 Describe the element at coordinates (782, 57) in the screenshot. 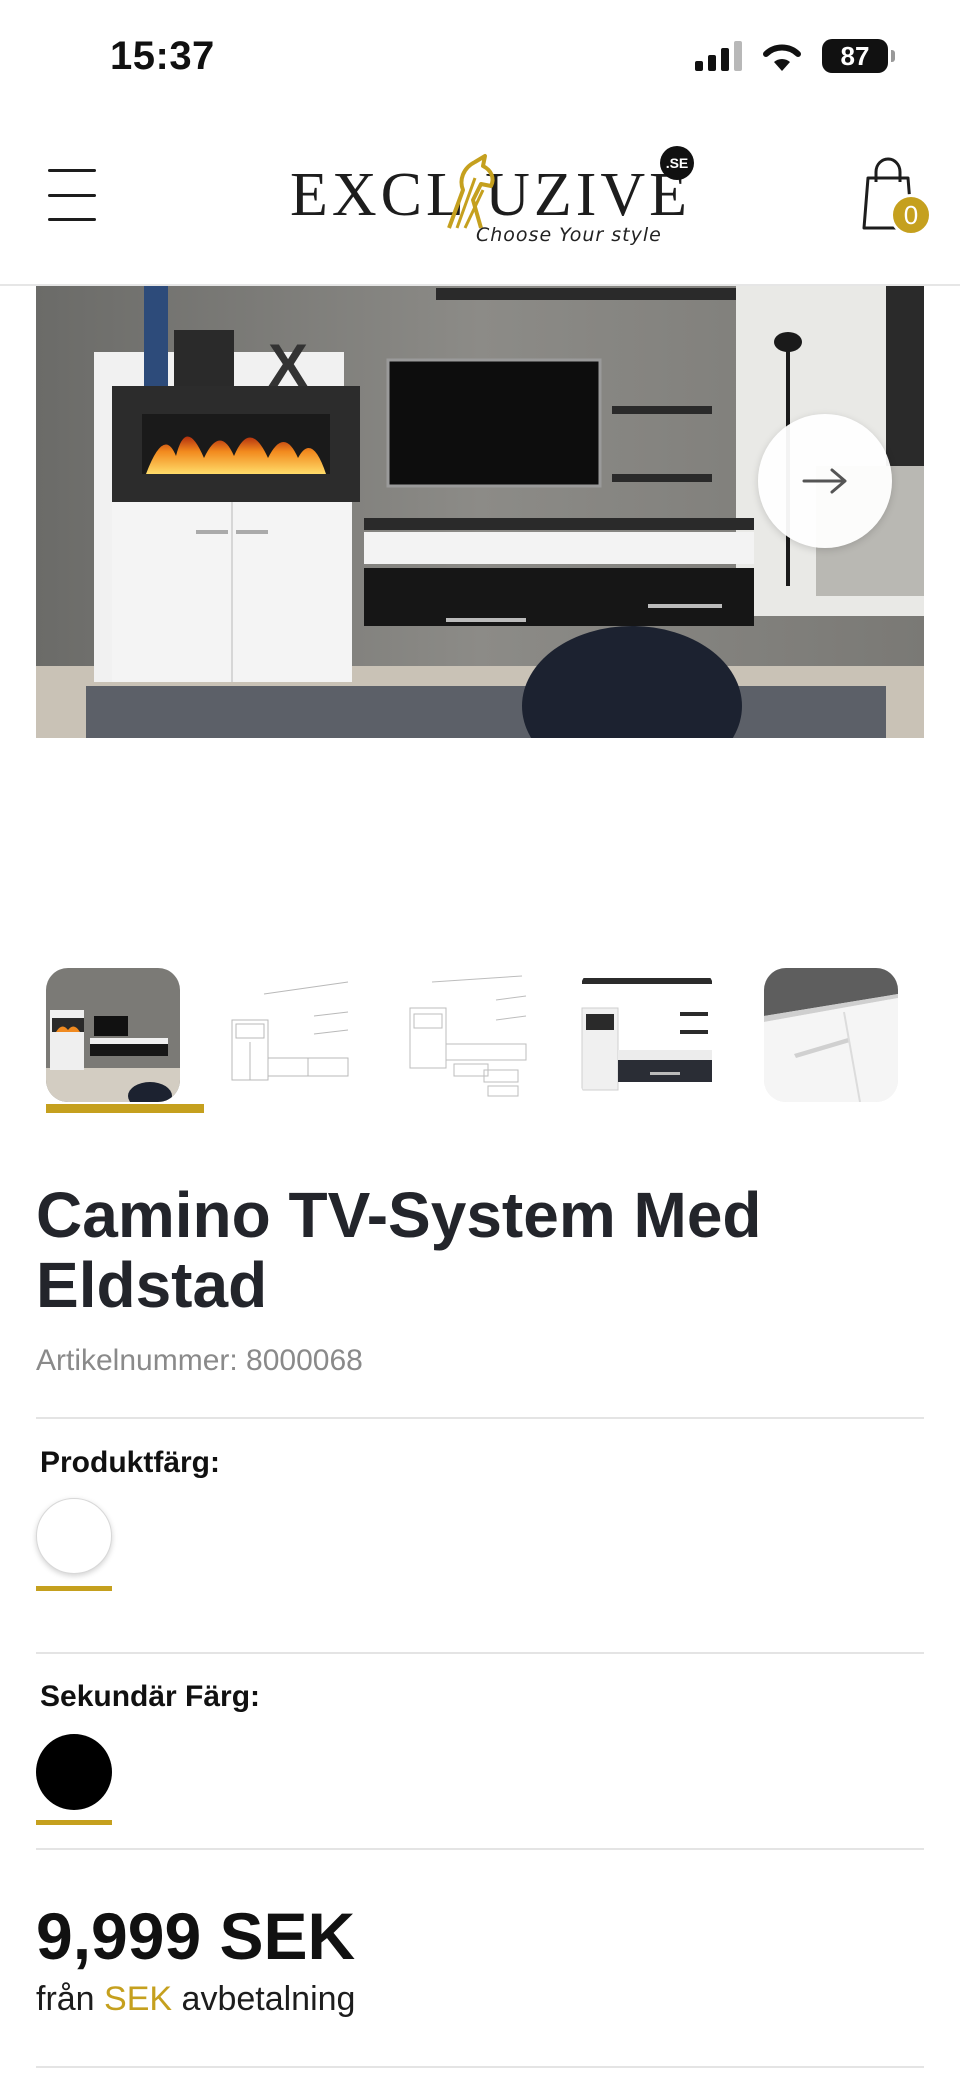

I see `wifi-icon` at that location.